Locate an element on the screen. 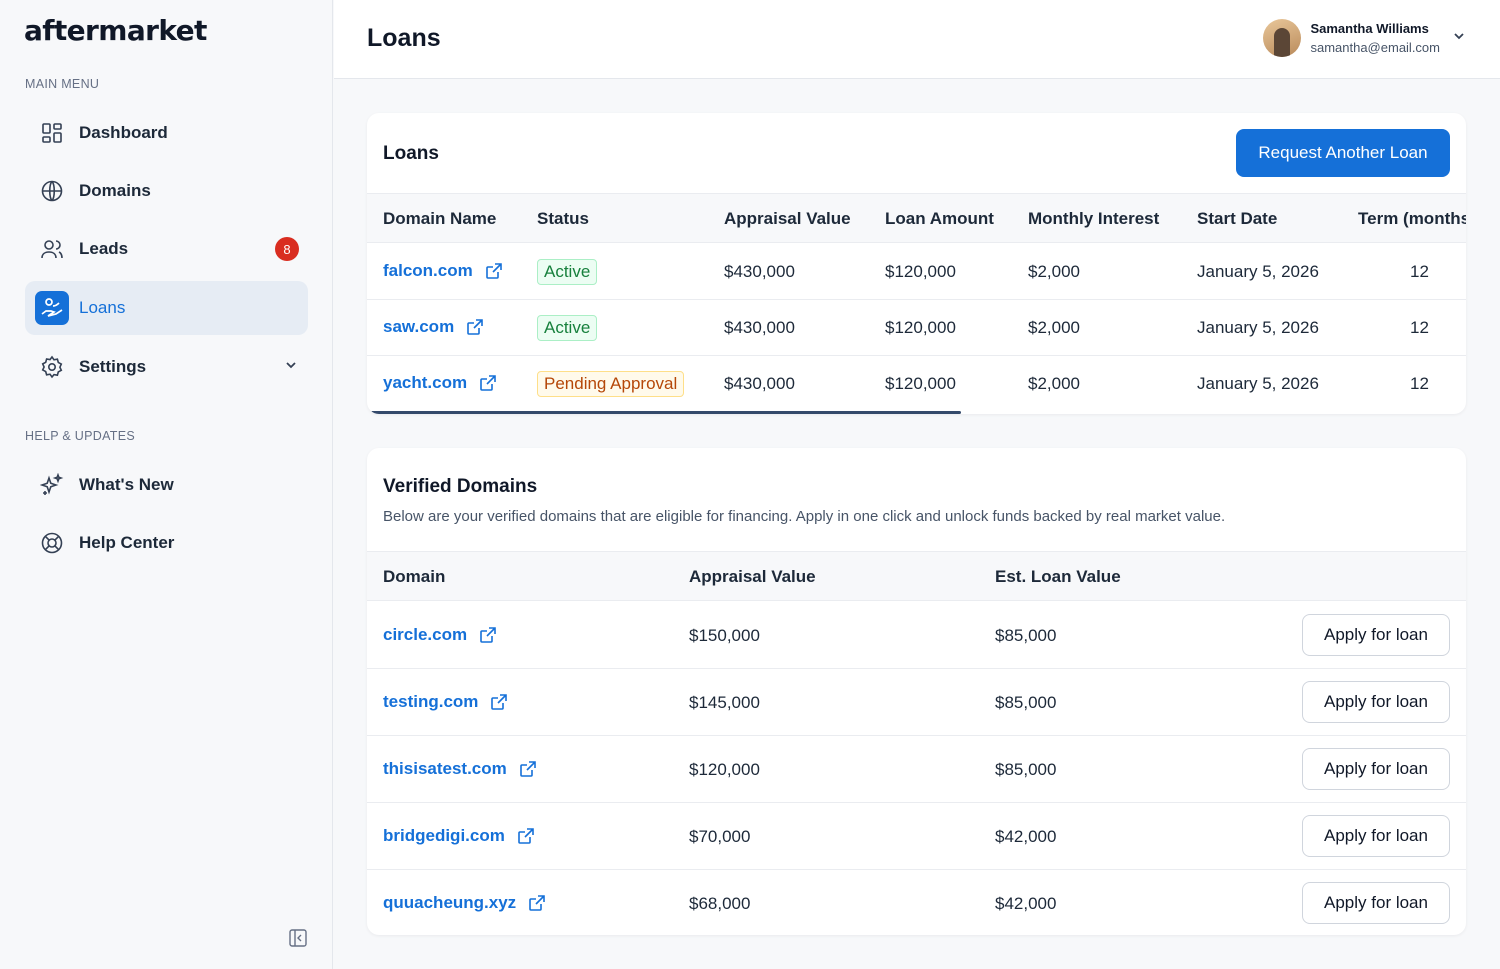 This screenshot has width=1500, height=969. horizontal-scrollbar is located at coordinates (666, 412).